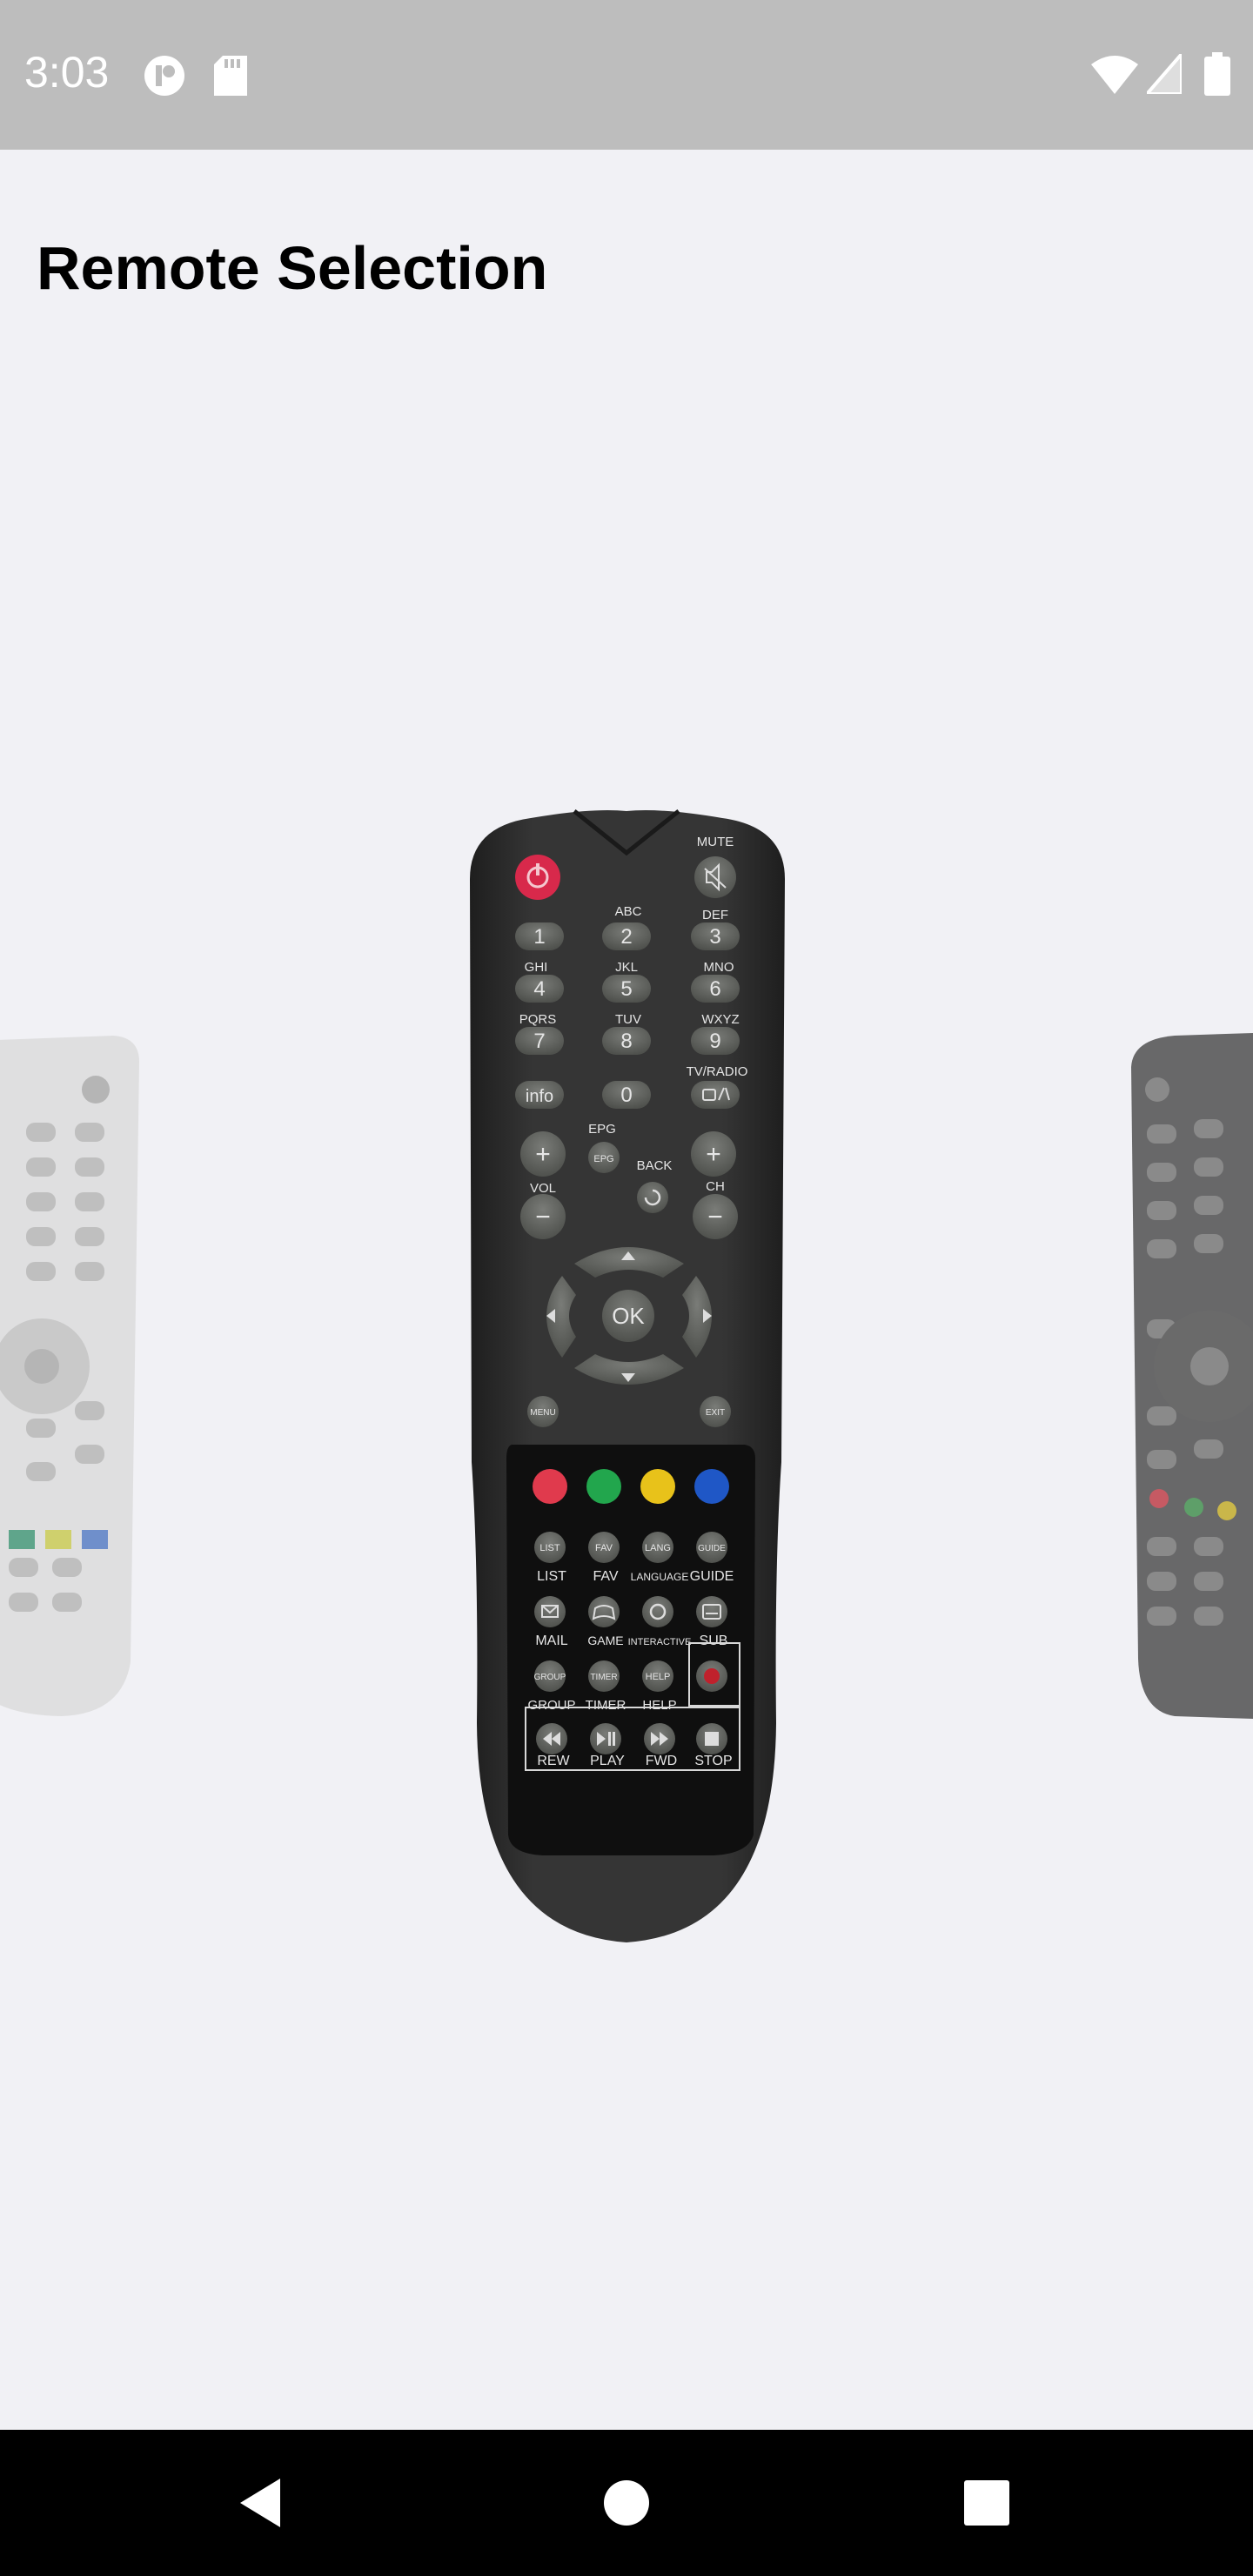  Describe the element at coordinates (626, 968) in the screenshot. I see `jkl-label: JKL` at that location.